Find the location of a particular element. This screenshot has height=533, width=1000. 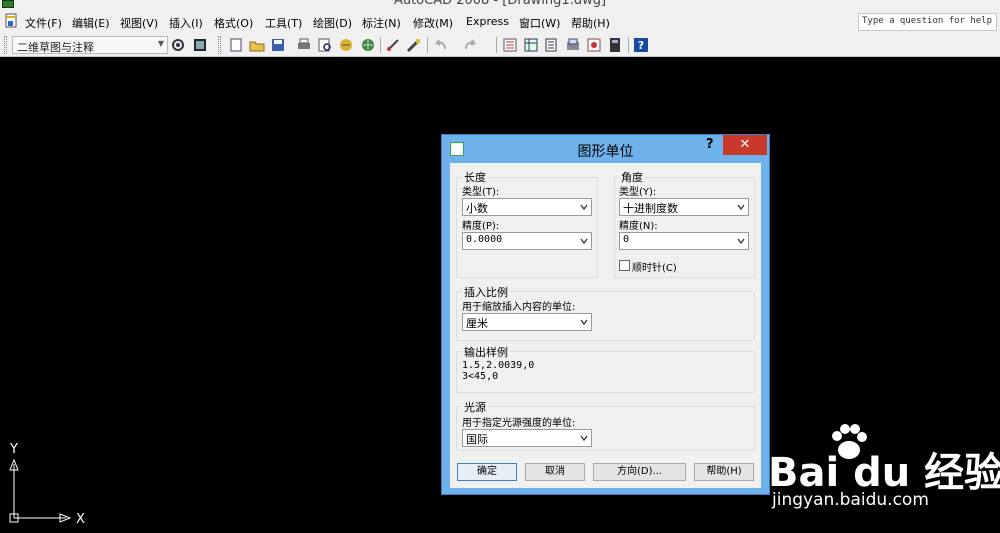

angle-precision-value: 0 is located at coordinates (626, 239).